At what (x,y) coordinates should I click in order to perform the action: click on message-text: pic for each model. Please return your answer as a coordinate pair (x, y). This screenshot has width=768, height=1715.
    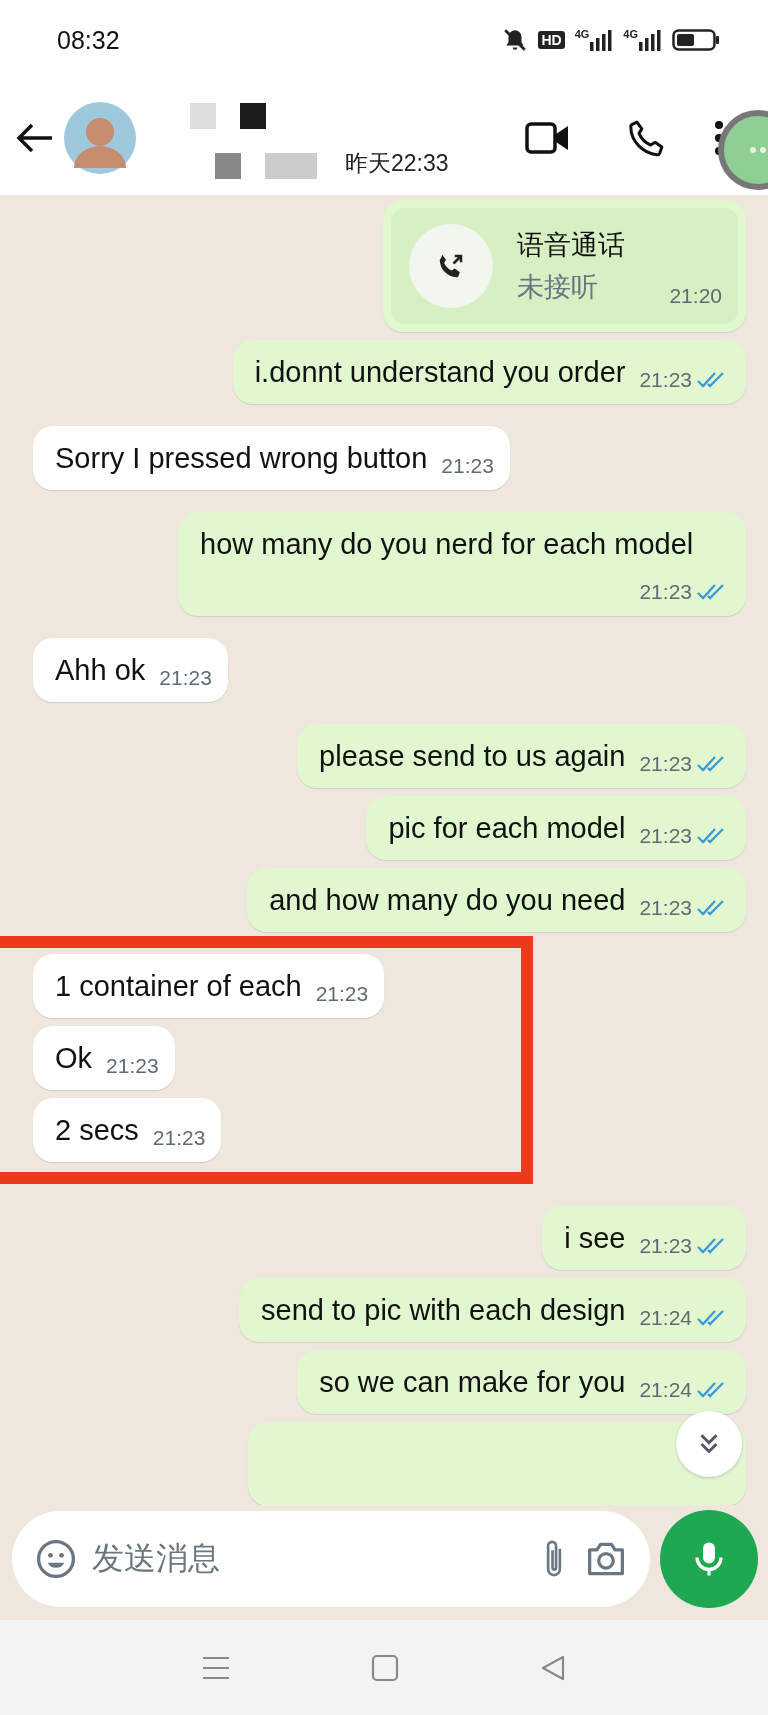
    Looking at the image, I should click on (507, 828).